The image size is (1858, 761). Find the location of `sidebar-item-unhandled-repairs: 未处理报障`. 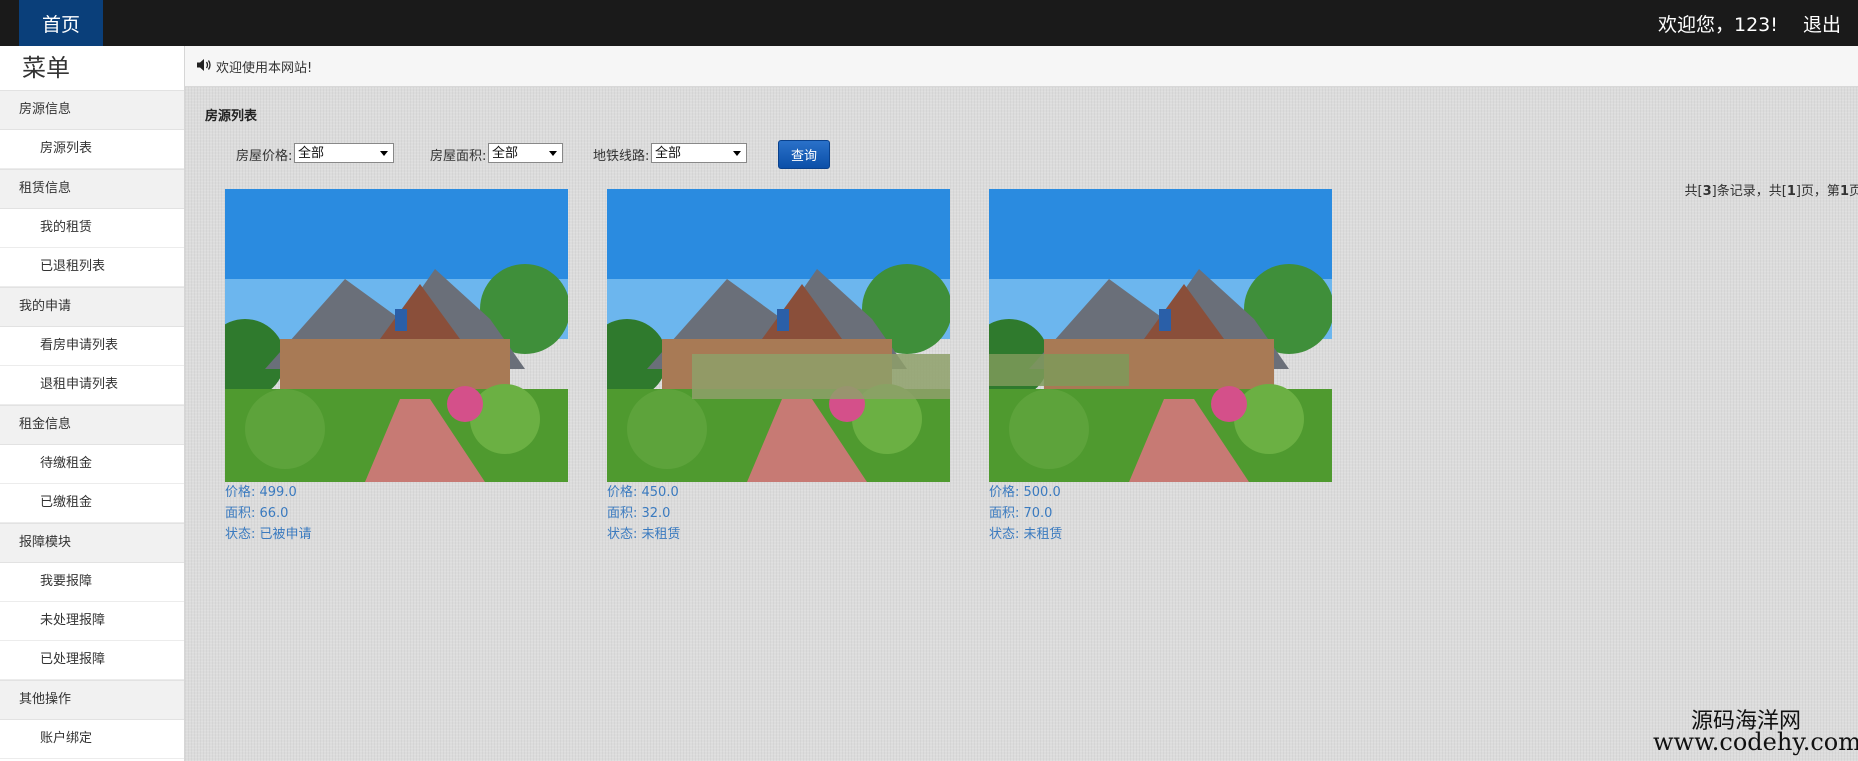

sidebar-item-unhandled-repairs: 未处理报障 is located at coordinates (92, 621).